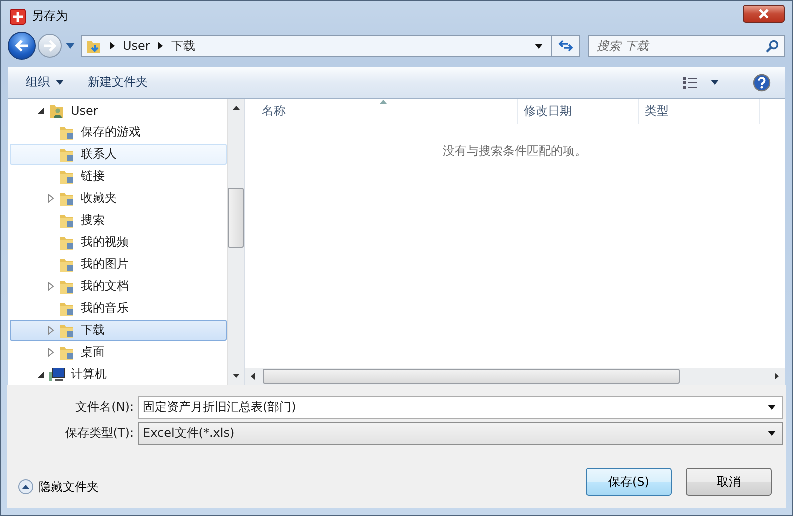 Image resolution: width=793 pixels, height=516 pixels. What do you see at coordinates (236, 376) in the screenshot?
I see `scroll-down-arrow-icon` at bounding box center [236, 376].